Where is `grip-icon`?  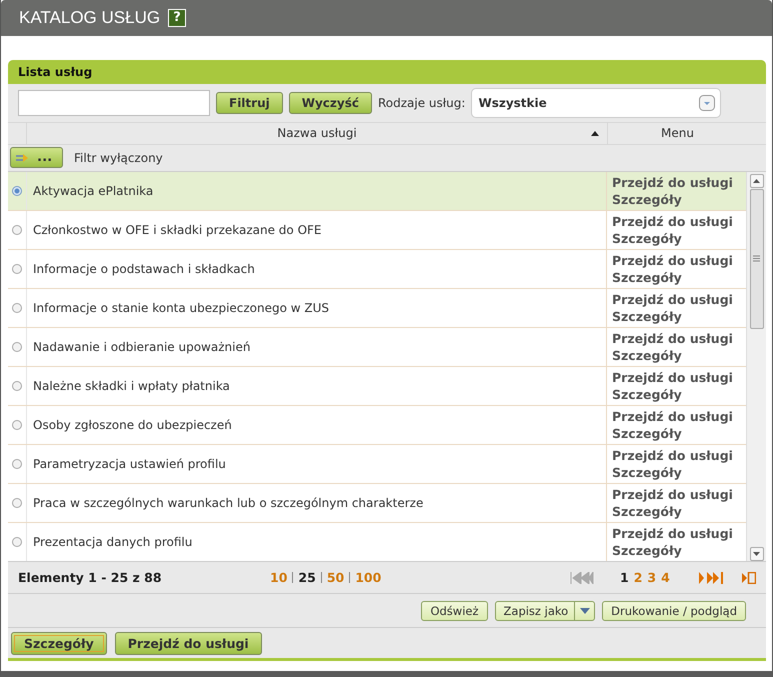
grip-icon is located at coordinates (756, 258).